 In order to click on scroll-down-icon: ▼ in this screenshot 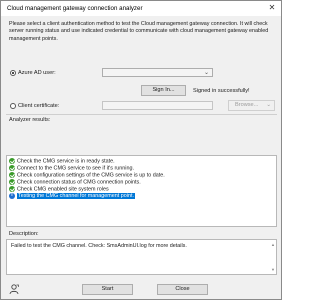, I will do `click(273, 269)`.